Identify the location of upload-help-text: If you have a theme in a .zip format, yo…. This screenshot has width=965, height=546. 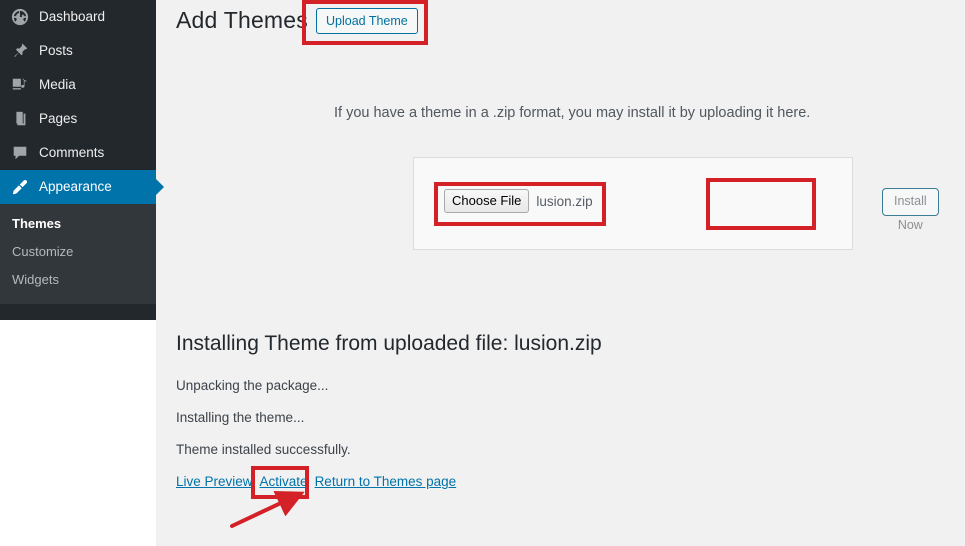
(572, 113).